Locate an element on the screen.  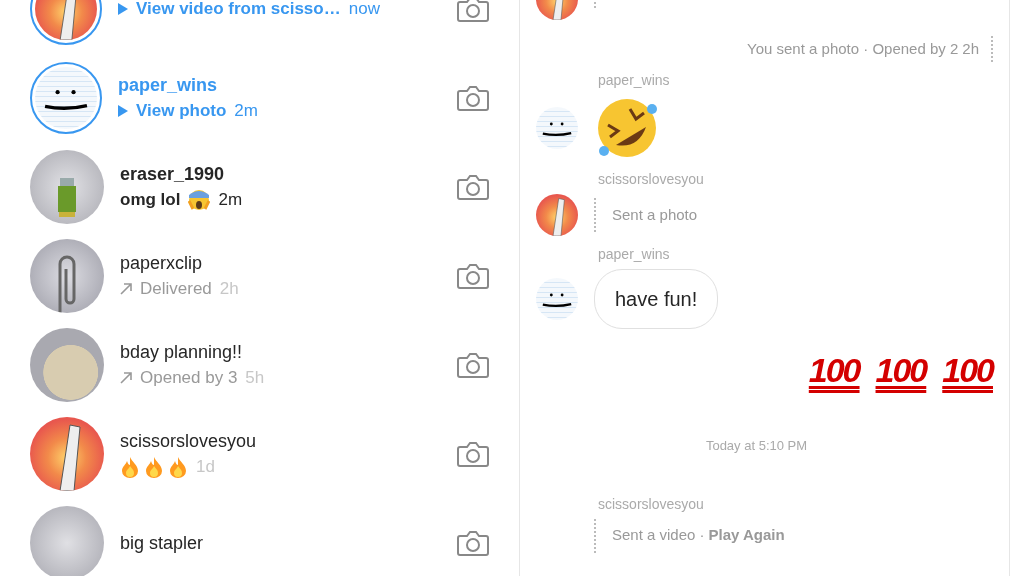
message-status: You sent a photo · Opened by 2 is located at coordinates (853, 48).